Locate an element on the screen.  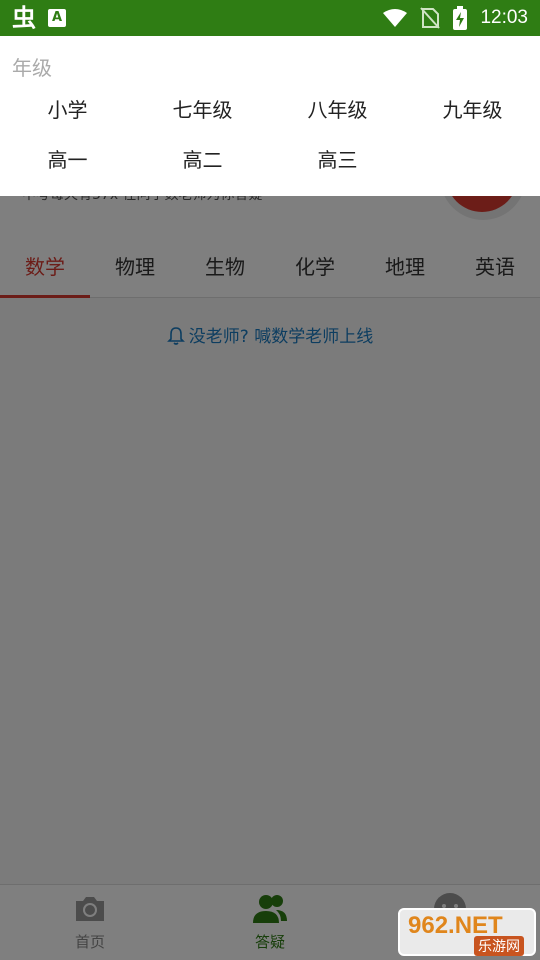
status-time: 12:03 is located at coordinates (504, 17).